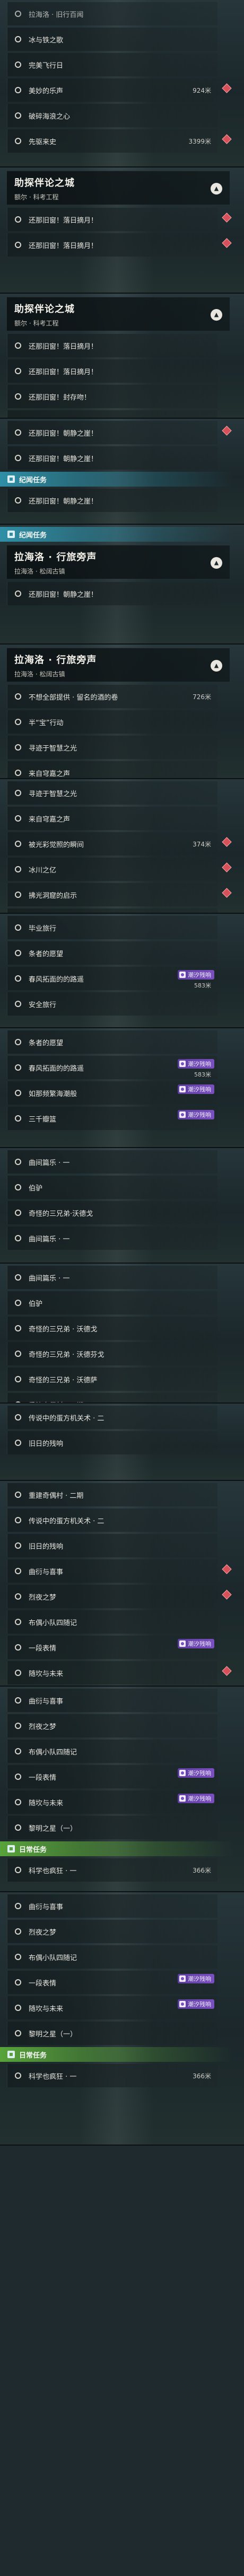  What do you see at coordinates (120, 869) in the screenshot?
I see `quest-item: 冰川之亿` at bounding box center [120, 869].